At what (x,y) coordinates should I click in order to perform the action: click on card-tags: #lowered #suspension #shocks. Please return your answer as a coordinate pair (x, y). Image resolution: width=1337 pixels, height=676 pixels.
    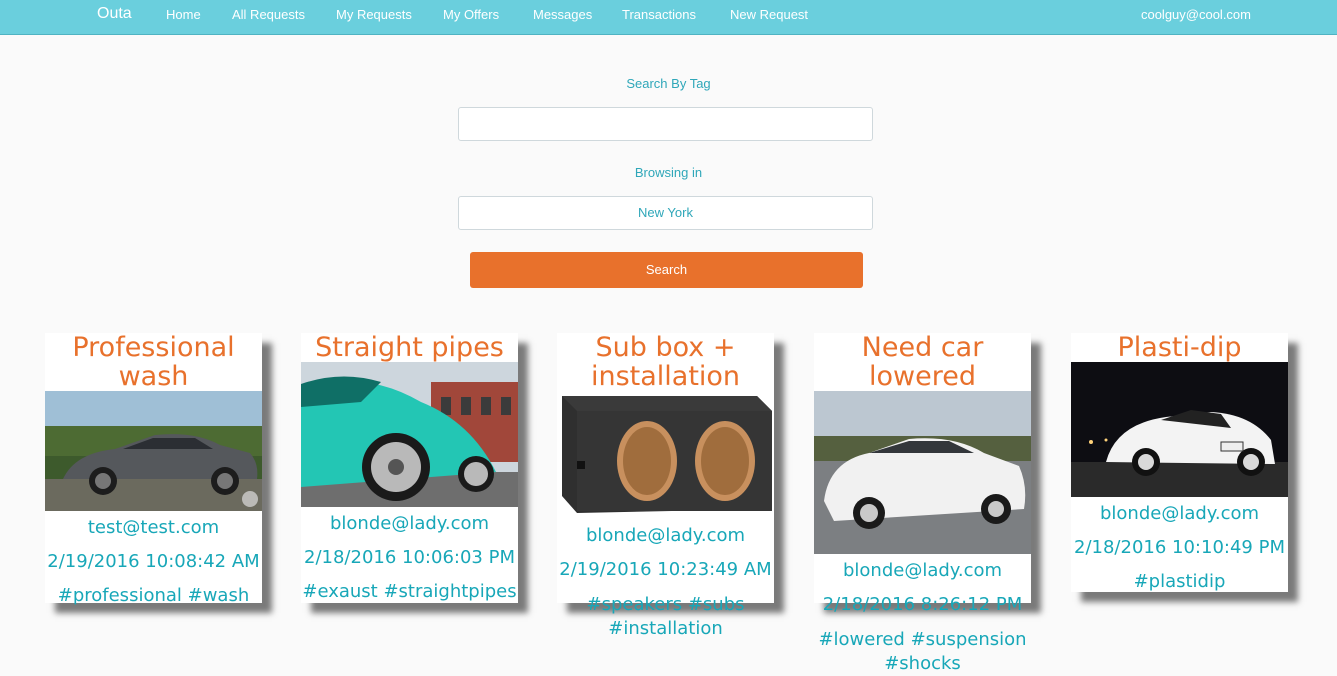
    Looking at the image, I should click on (922, 652).